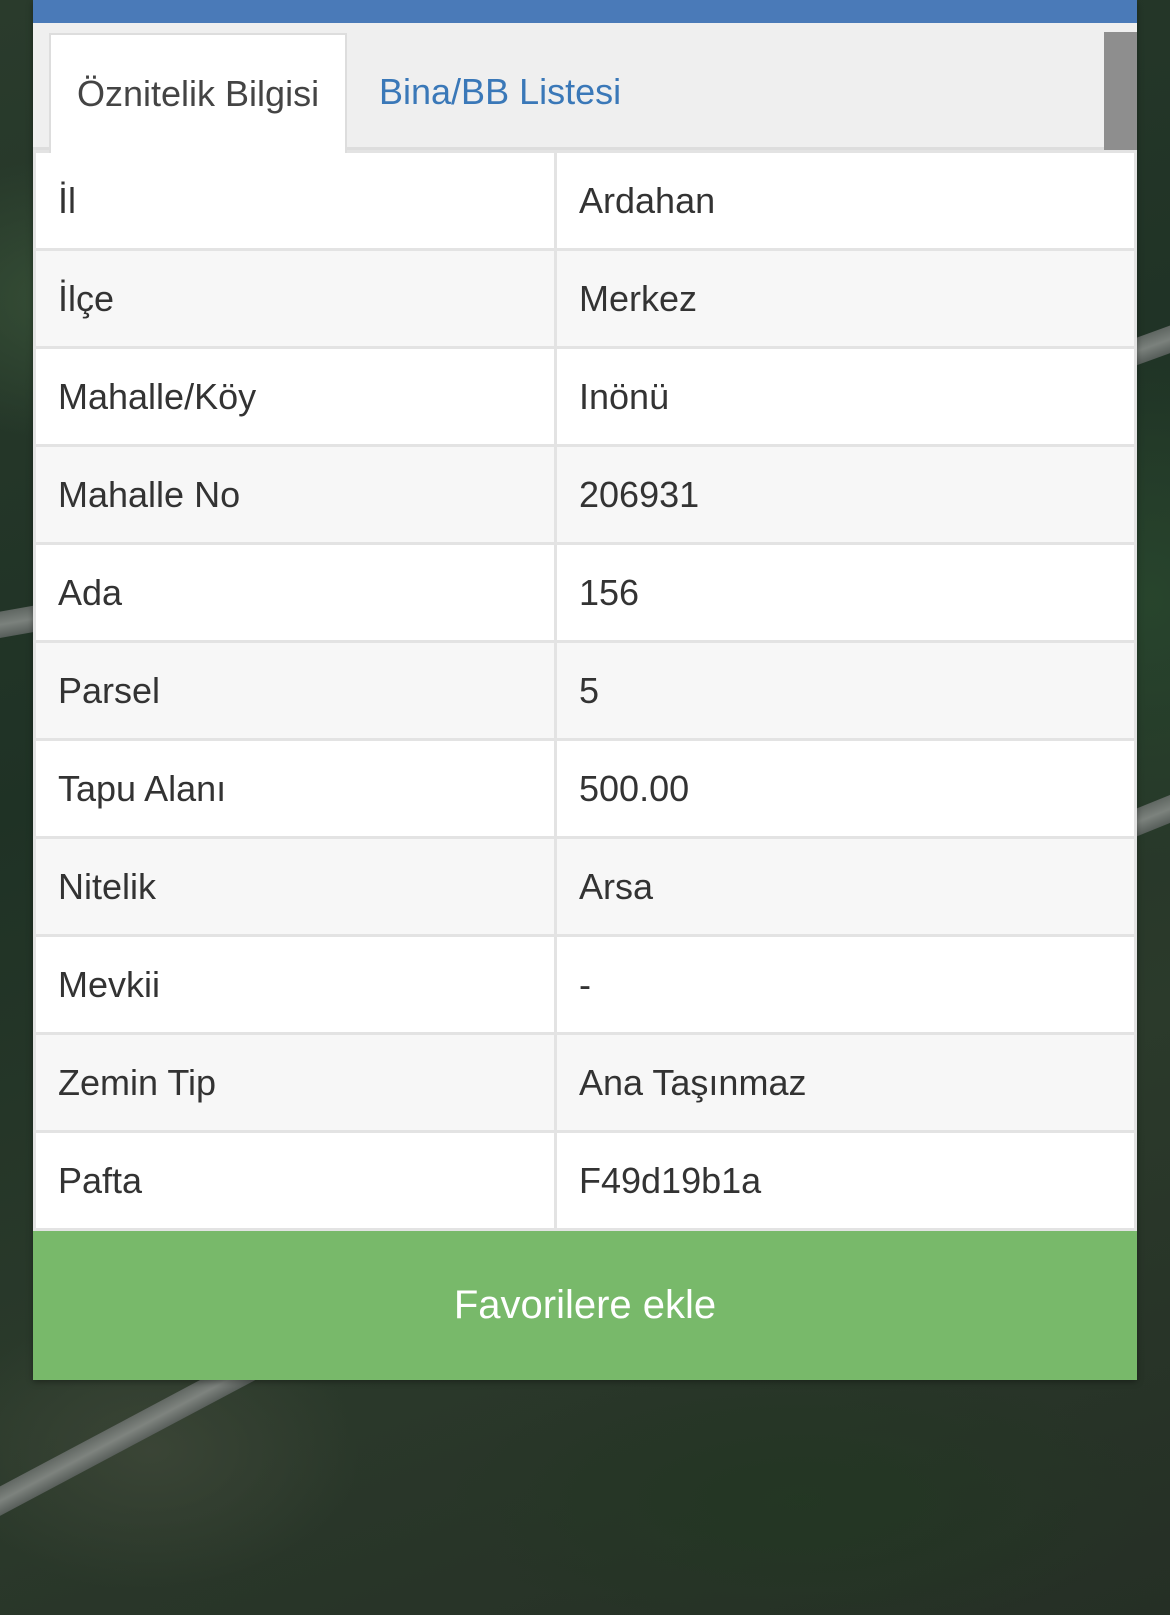 Image resolution: width=1170 pixels, height=1615 pixels. I want to click on table-row: Mevkii -, so click(585, 984).